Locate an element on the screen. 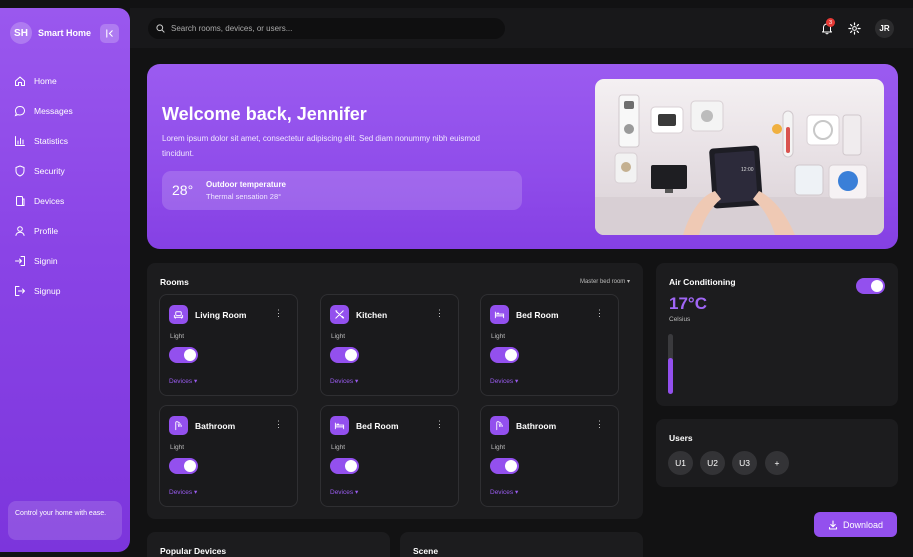  avatar: JR is located at coordinates (884, 28).